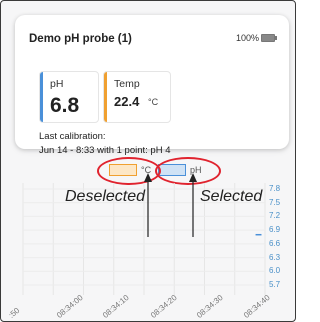 The height and width of the screenshot is (322, 320). I want to click on ph-accent-bar, so click(41, 97).